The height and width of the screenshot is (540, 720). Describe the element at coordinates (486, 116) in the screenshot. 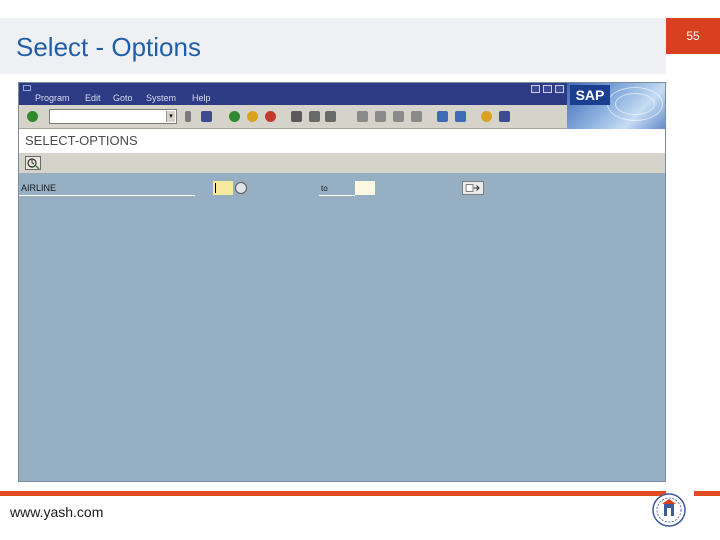

I see `help-icon` at that location.